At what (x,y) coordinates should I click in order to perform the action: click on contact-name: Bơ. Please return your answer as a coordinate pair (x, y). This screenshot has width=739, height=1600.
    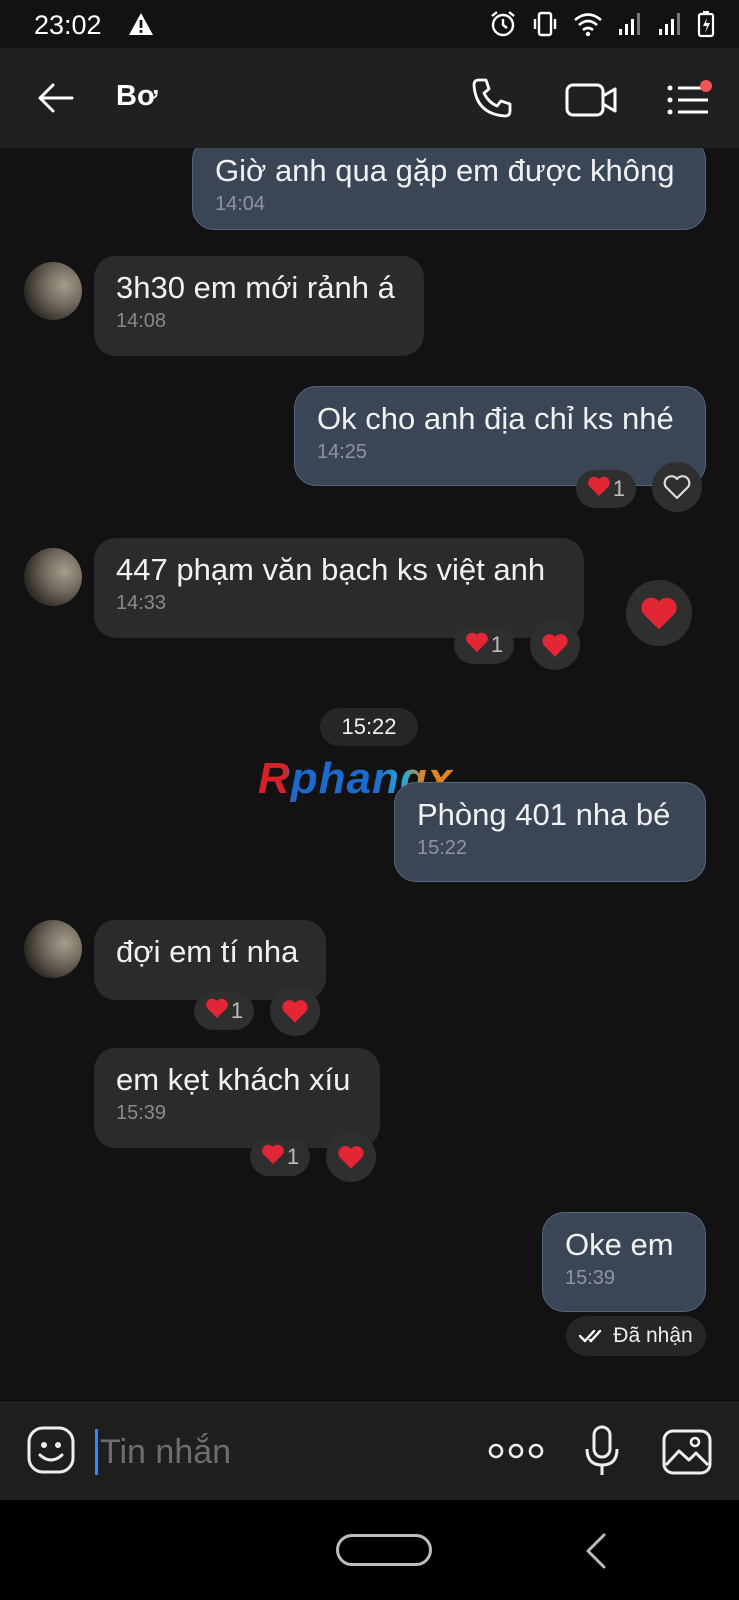
    Looking at the image, I should click on (137, 96).